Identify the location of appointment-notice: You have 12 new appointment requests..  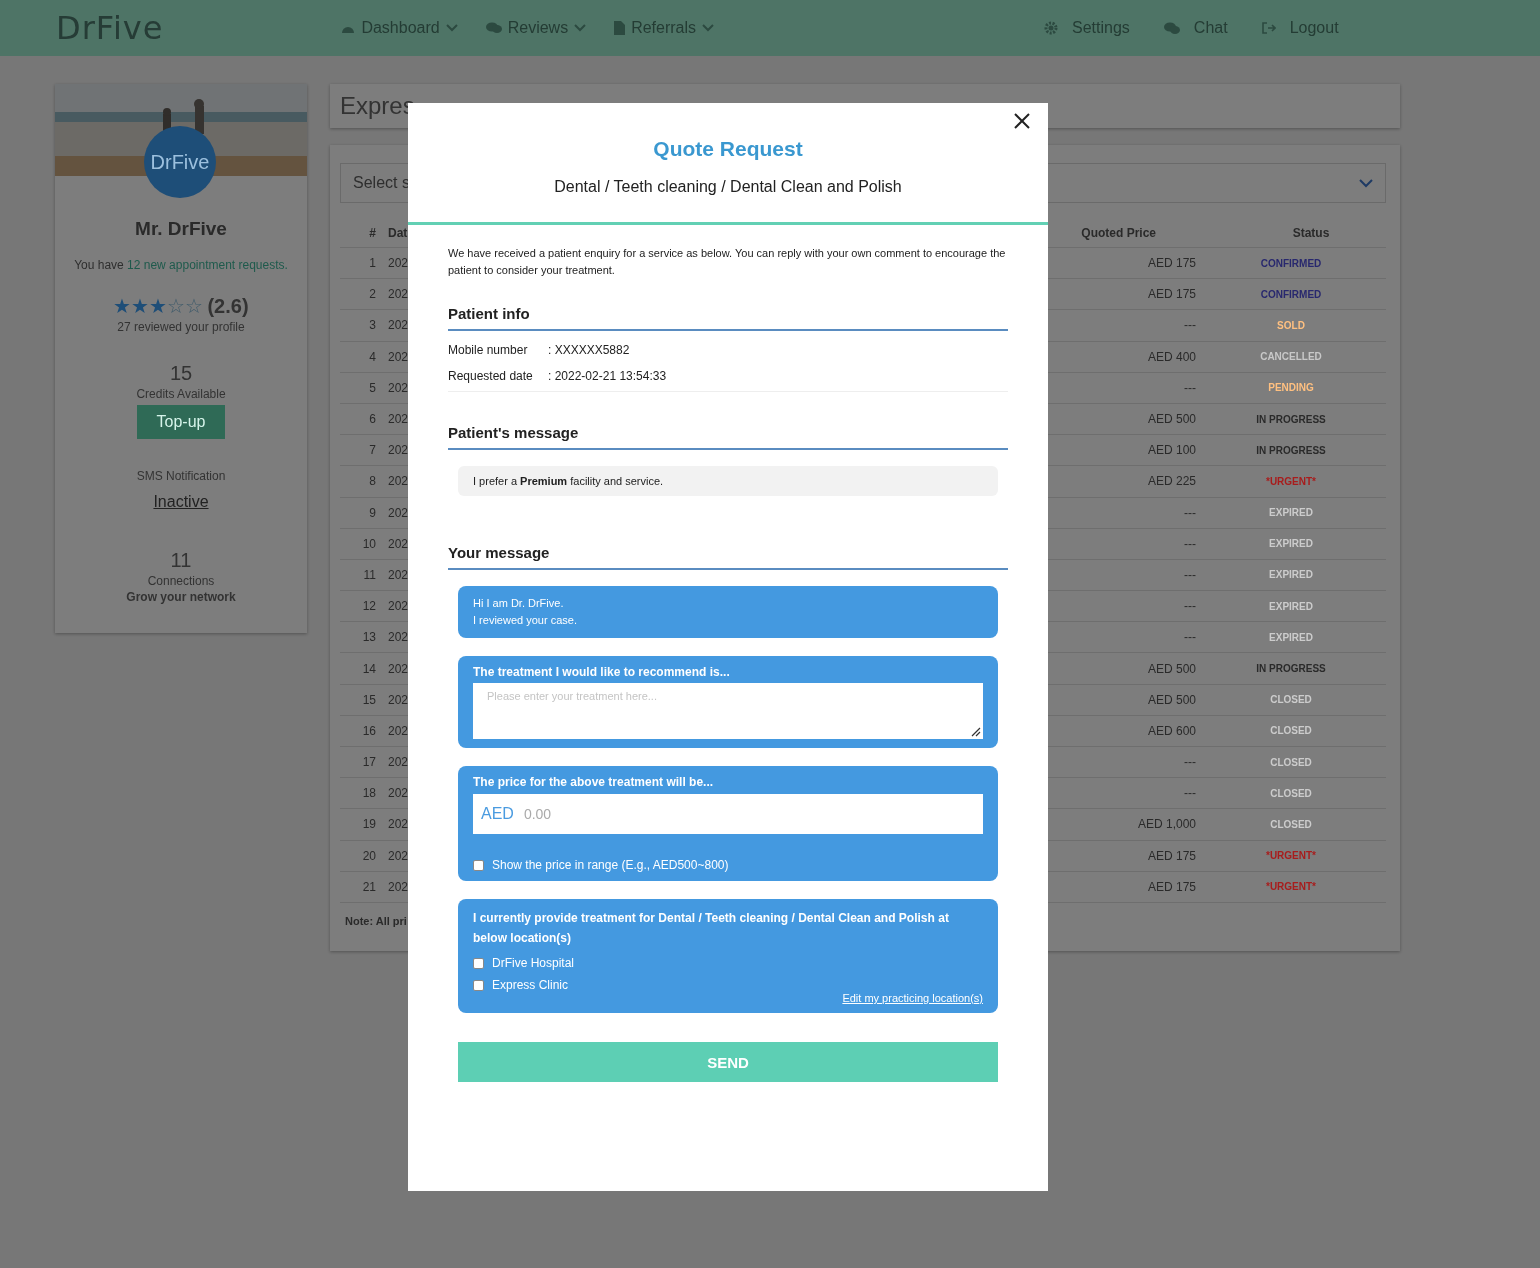
(181, 265).